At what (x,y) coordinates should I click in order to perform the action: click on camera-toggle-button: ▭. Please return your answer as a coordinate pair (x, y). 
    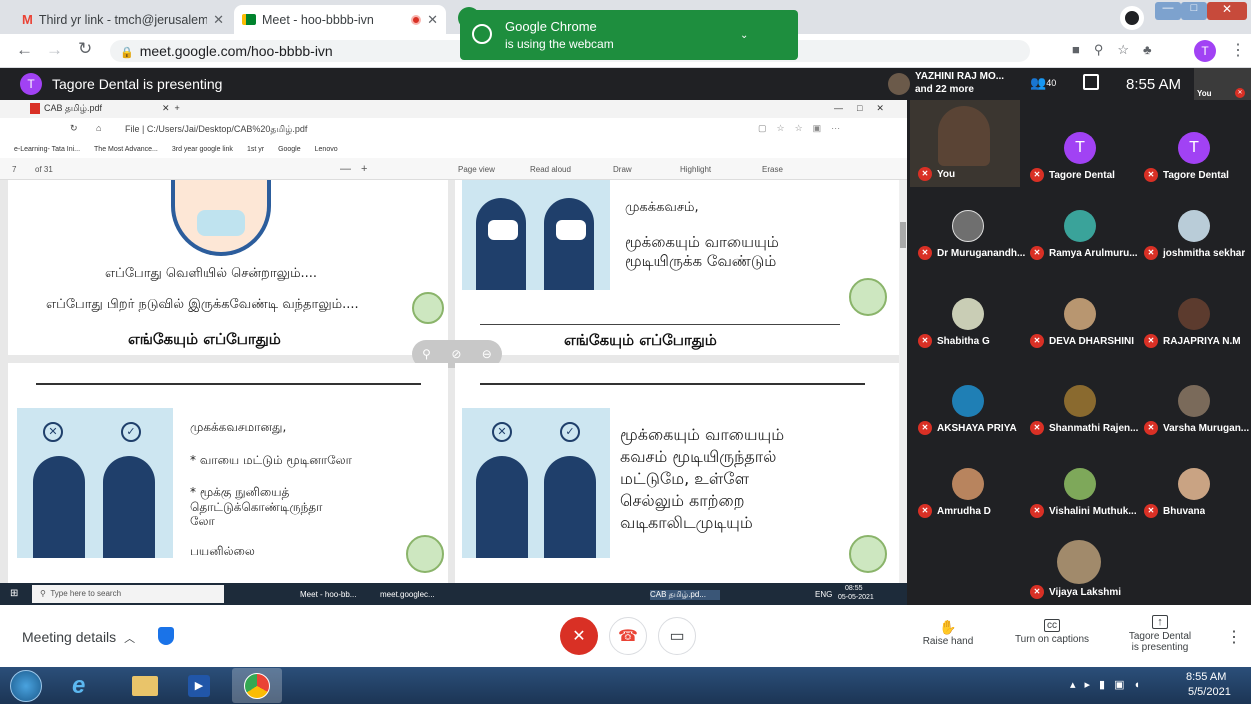
    Looking at the image, I should click on (677, 636).